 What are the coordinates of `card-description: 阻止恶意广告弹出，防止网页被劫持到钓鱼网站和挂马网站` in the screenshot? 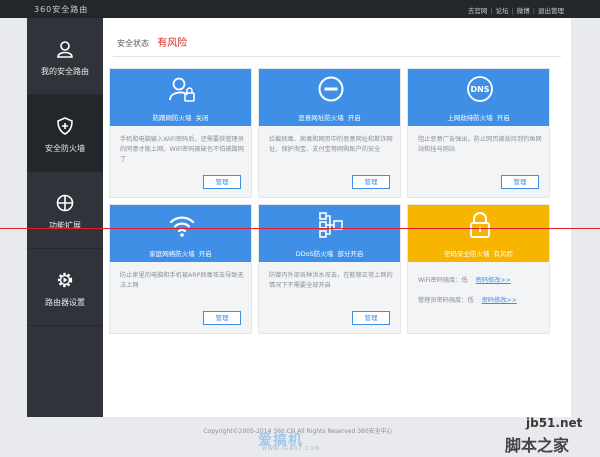 It's located at (480, 144).